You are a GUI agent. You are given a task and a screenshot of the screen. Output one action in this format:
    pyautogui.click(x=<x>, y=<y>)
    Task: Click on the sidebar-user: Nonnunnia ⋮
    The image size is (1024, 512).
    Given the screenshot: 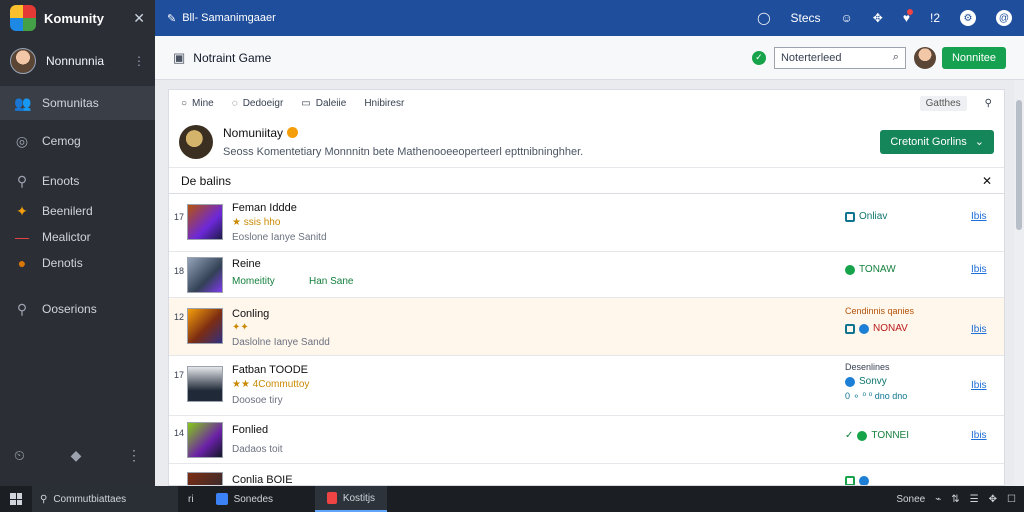 What is the action you would take?
    pyautogui.click(x=77, y=61)
    